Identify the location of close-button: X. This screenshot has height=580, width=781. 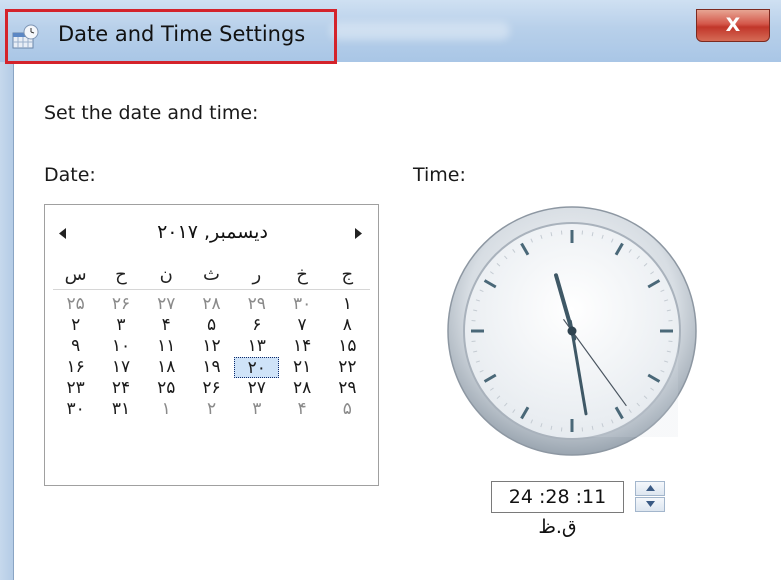
(733, 25).